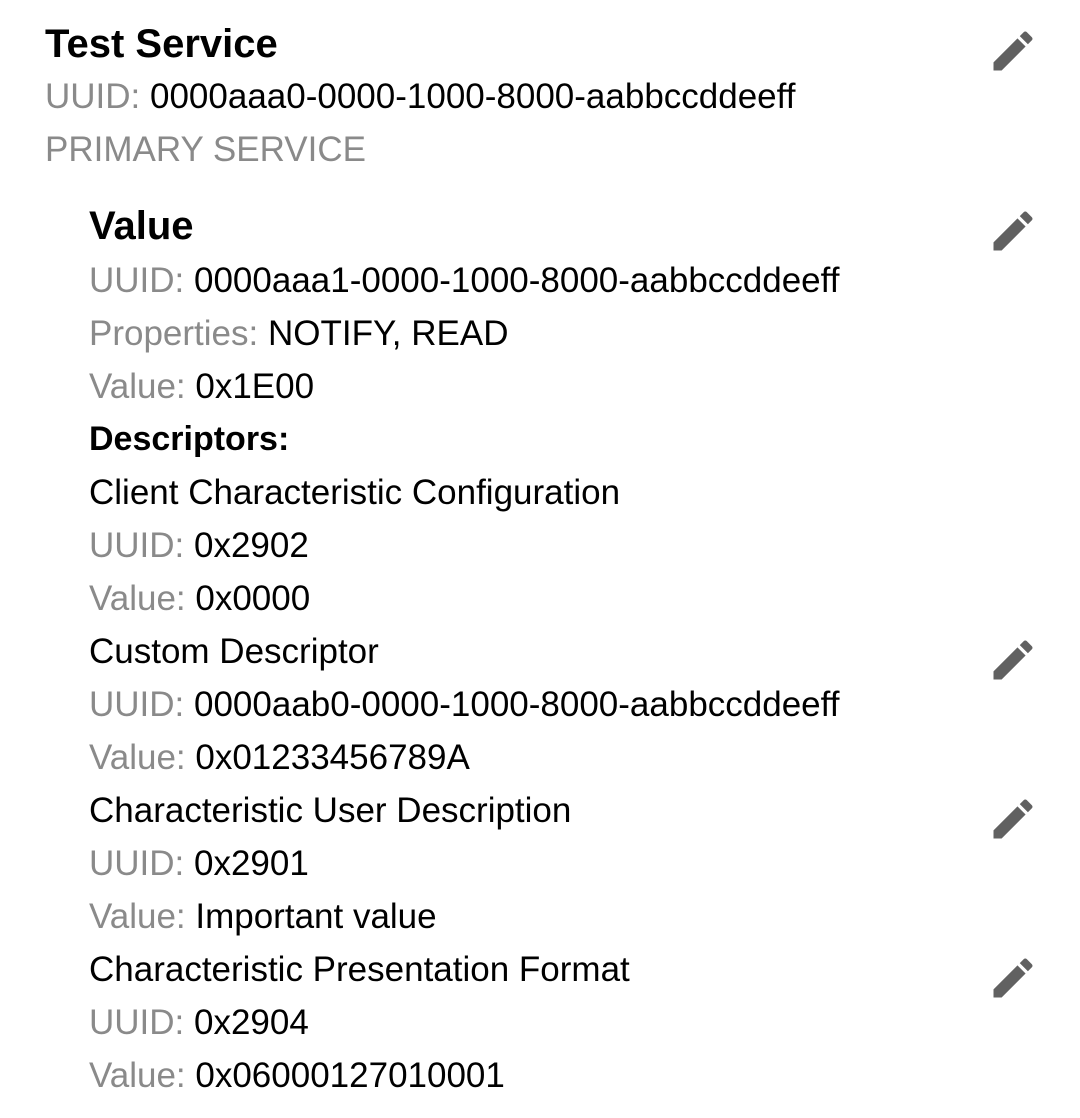 Image resolution: width=1080 pixels, height=1118 pixels. I want to click on service-uuid-label: UUID:, so click(97, 96).